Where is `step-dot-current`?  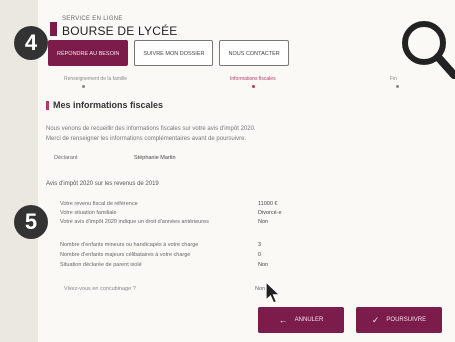 step-dot-current is located at coordinates (253, 86).